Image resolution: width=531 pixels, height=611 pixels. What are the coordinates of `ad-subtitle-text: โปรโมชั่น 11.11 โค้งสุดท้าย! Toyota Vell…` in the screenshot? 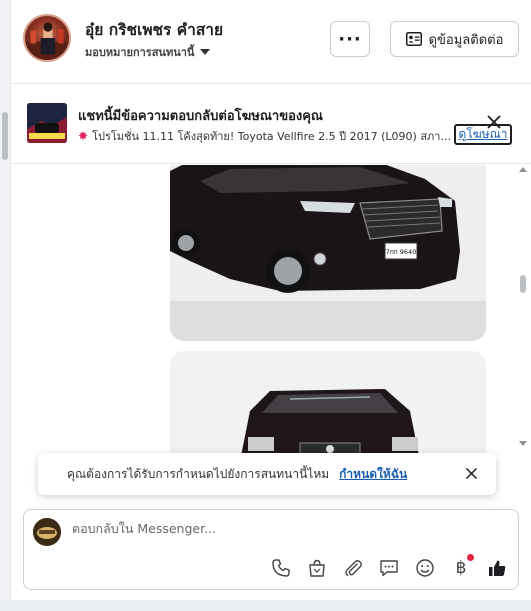 It's located at (271, 136).